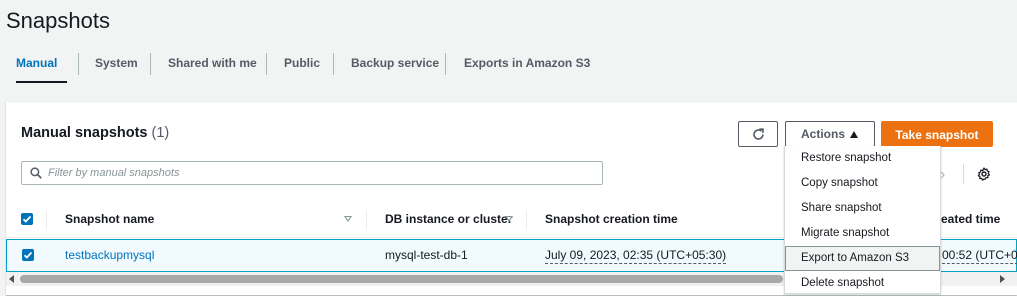  I want to click on page-title: Snapshots, so click(58, 20).